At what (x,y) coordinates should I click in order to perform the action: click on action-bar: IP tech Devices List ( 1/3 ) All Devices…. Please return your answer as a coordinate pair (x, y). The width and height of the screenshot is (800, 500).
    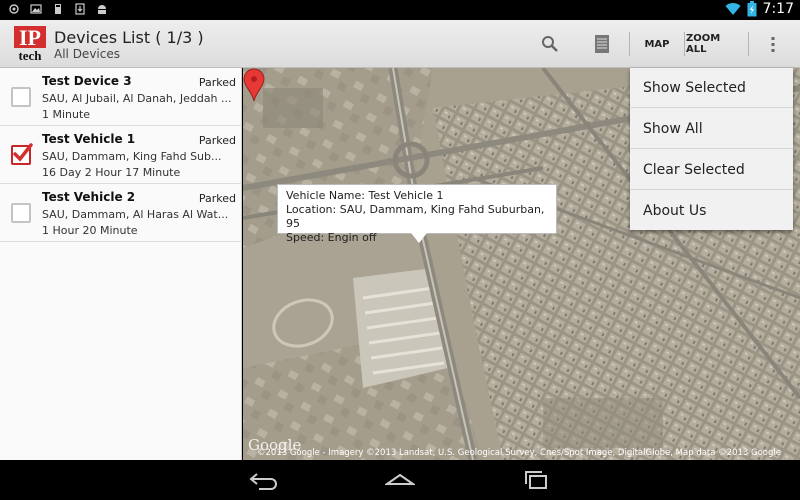
    Looking at the image, I should click on (400, 44).